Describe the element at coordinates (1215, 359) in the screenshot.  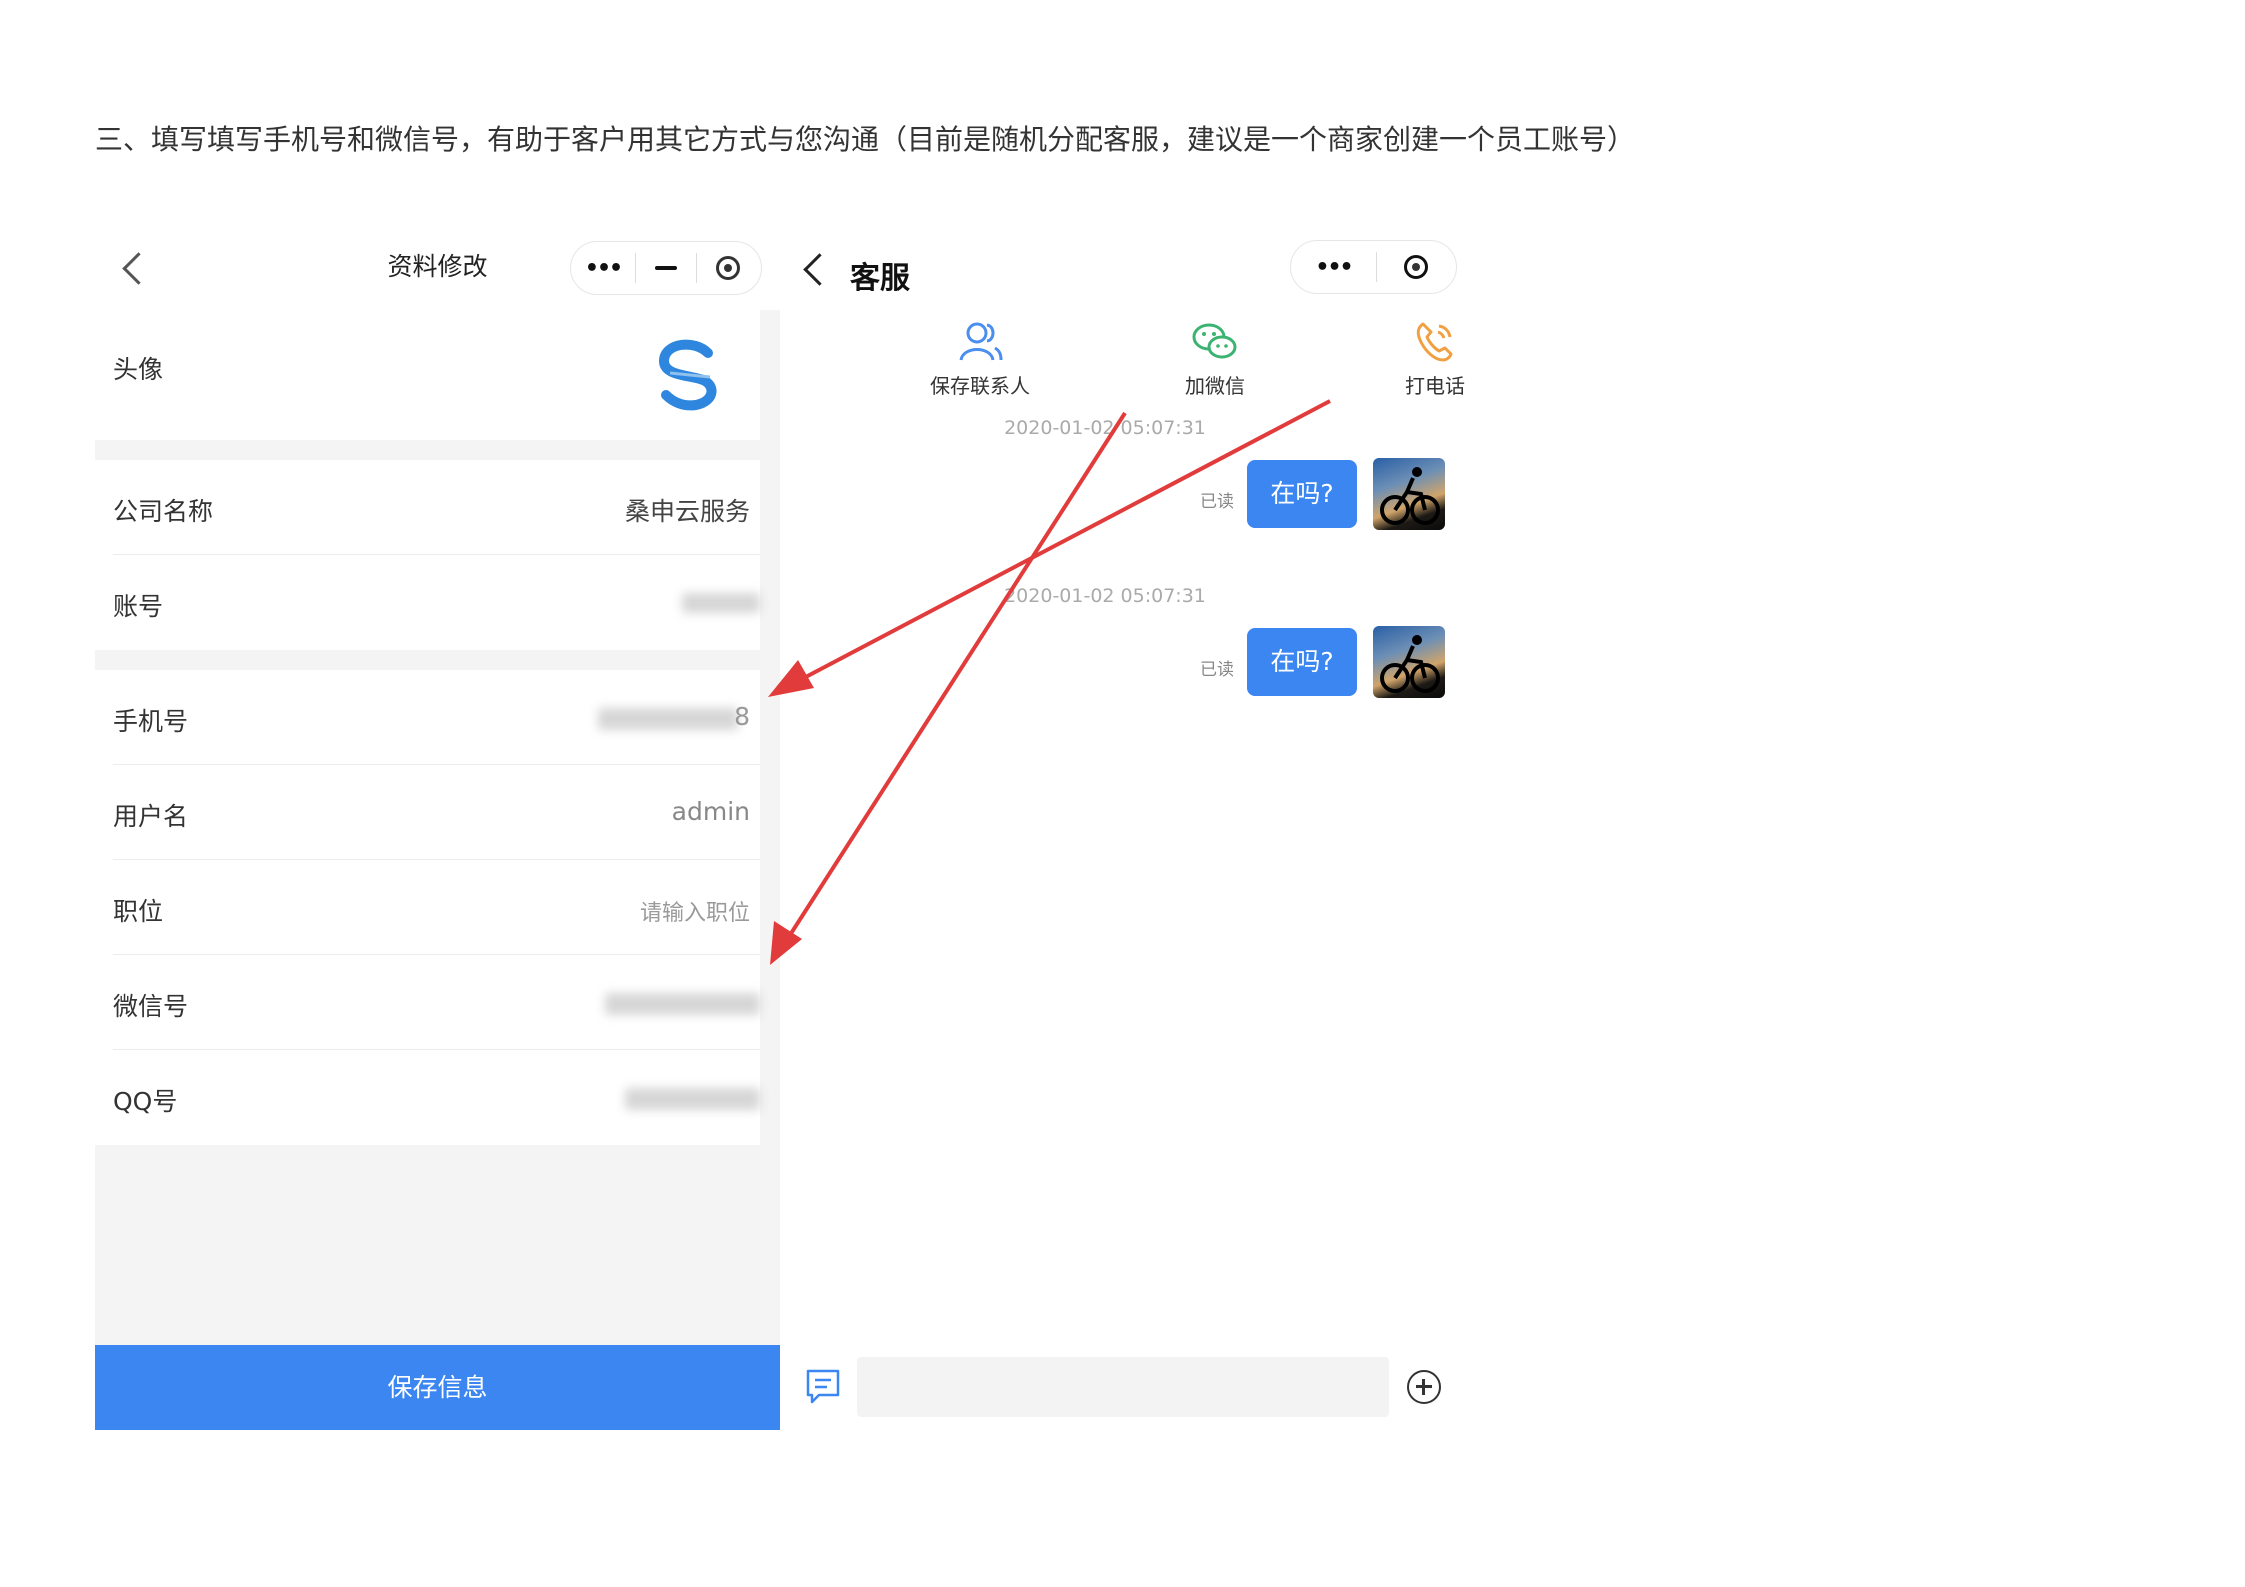
I see `add-wechat-button: 加微信` at that location.